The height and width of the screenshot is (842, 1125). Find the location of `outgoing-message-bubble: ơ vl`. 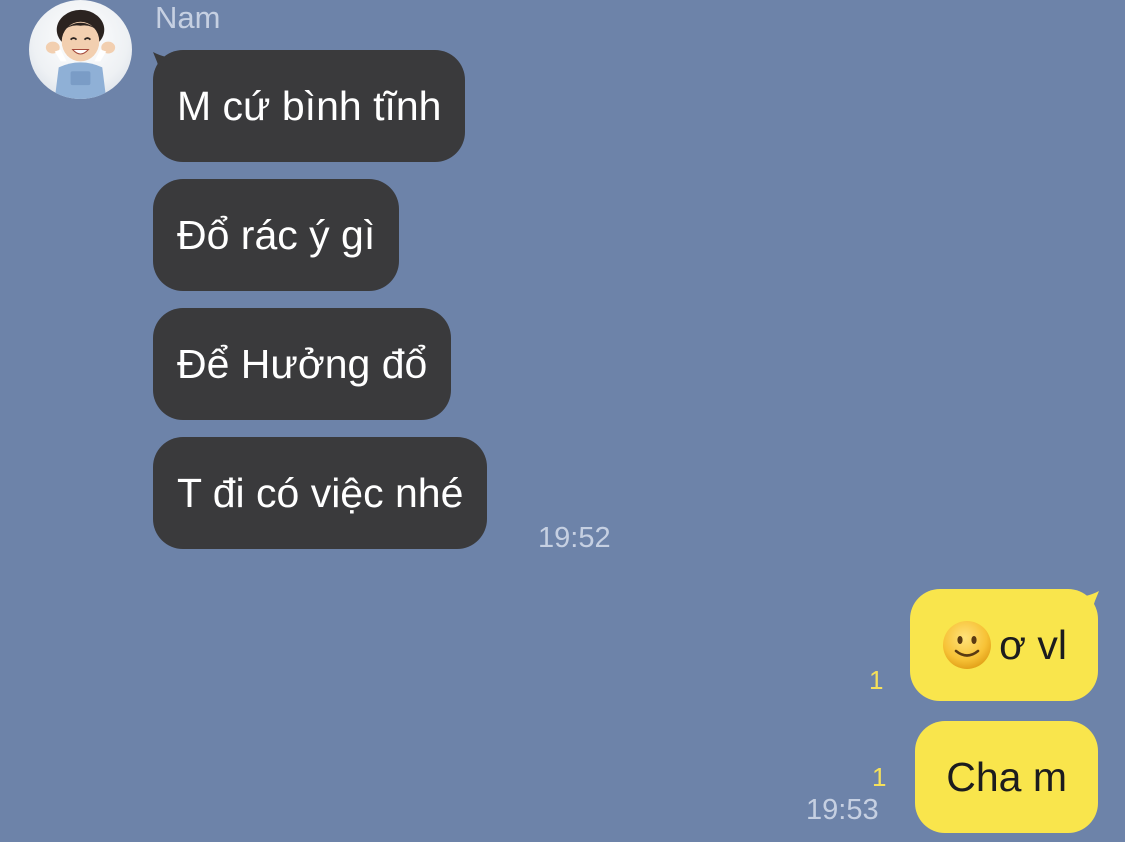

outgoing-message-bubble: ơ vl is located at coordinates (1004, 645).